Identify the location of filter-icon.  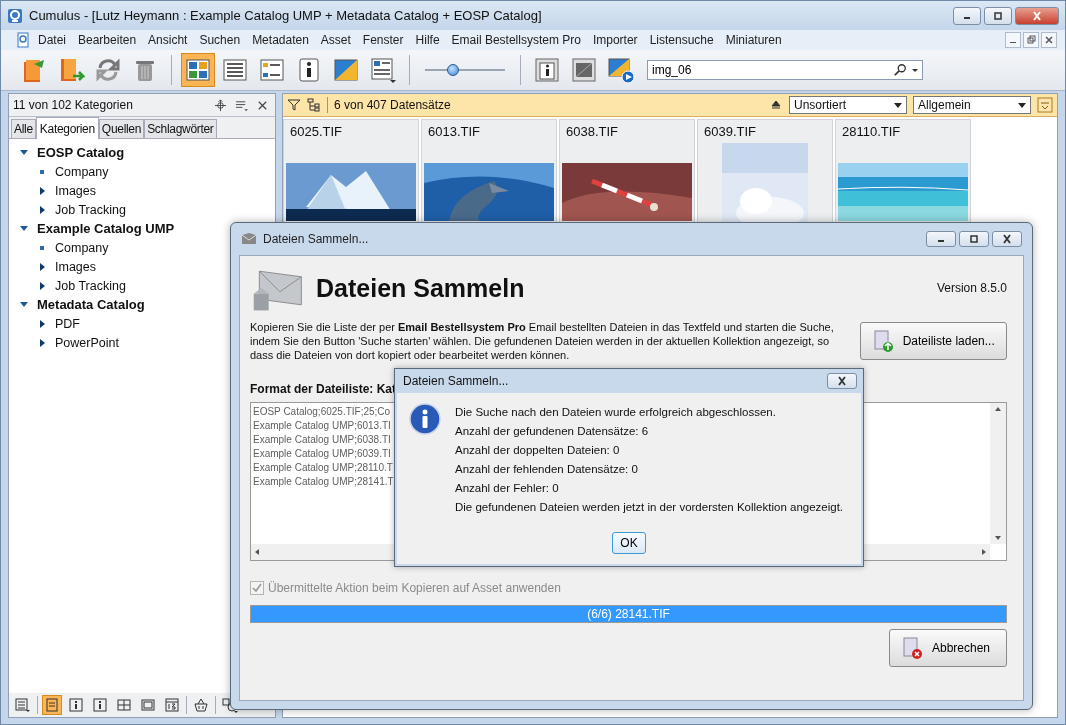
(294, 105).